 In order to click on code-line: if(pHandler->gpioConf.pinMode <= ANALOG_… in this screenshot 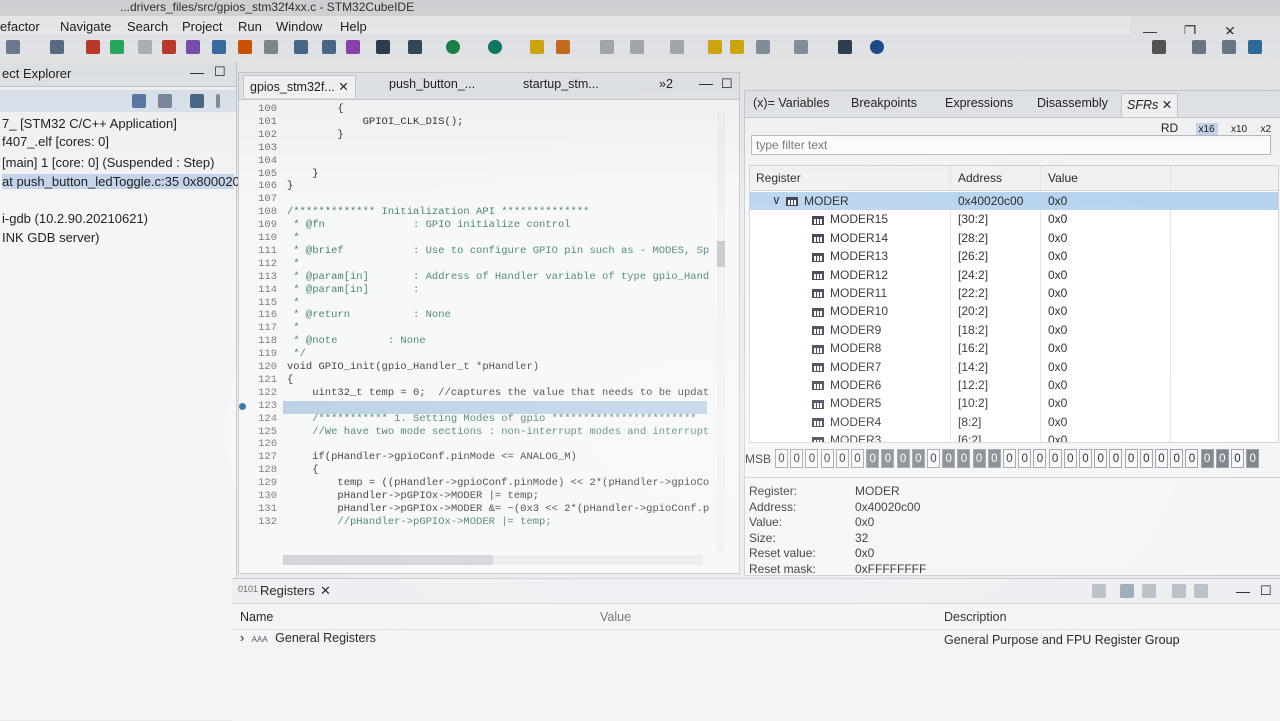, I will do `click(432, 457)`.